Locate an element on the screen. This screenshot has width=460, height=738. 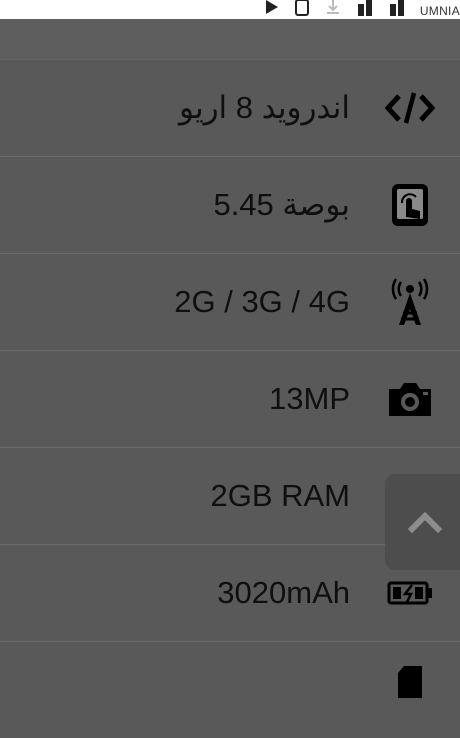
carrier-name: UMNIA is located at coordinates (439, 11).